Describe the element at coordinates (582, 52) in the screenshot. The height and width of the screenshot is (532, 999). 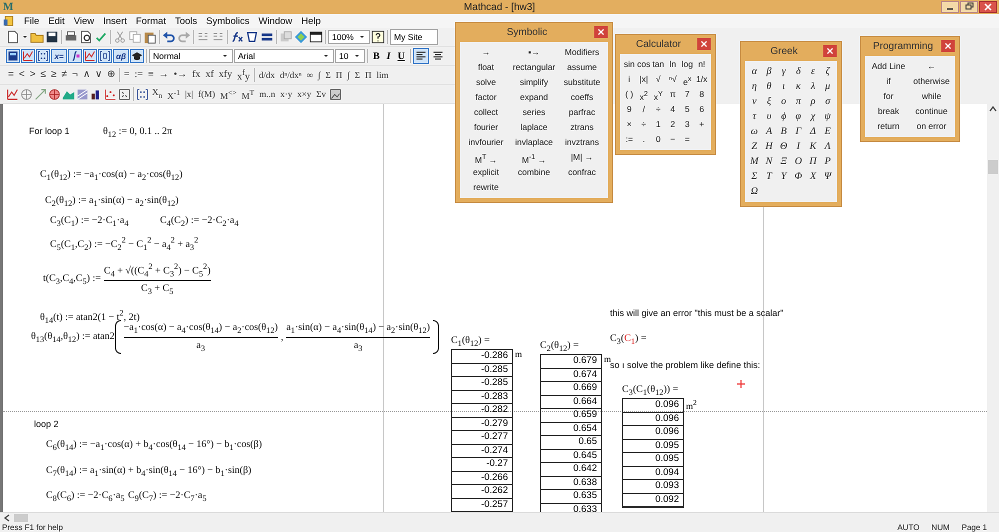
I see `palette-item: Modifiers` at that location.